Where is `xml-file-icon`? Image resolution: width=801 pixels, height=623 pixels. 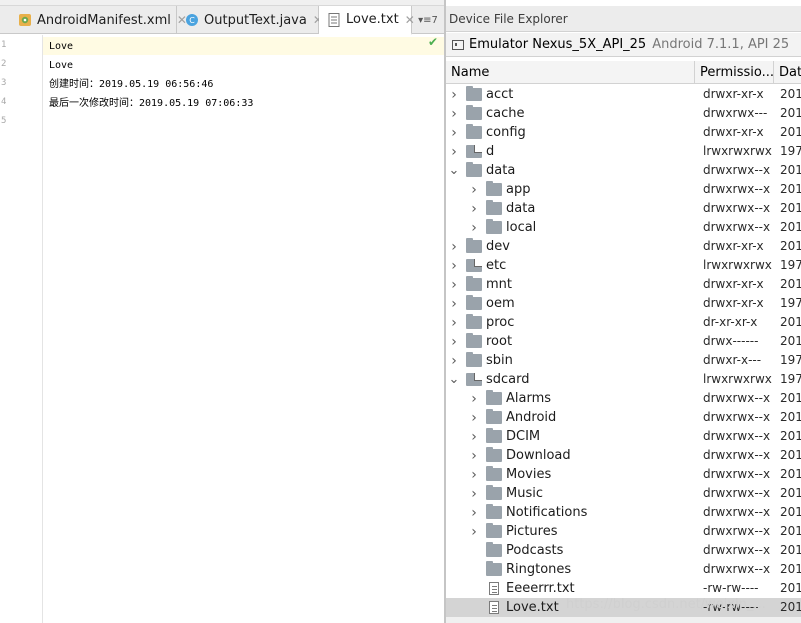
xml-file-icon is located at coordinates (25, 20).